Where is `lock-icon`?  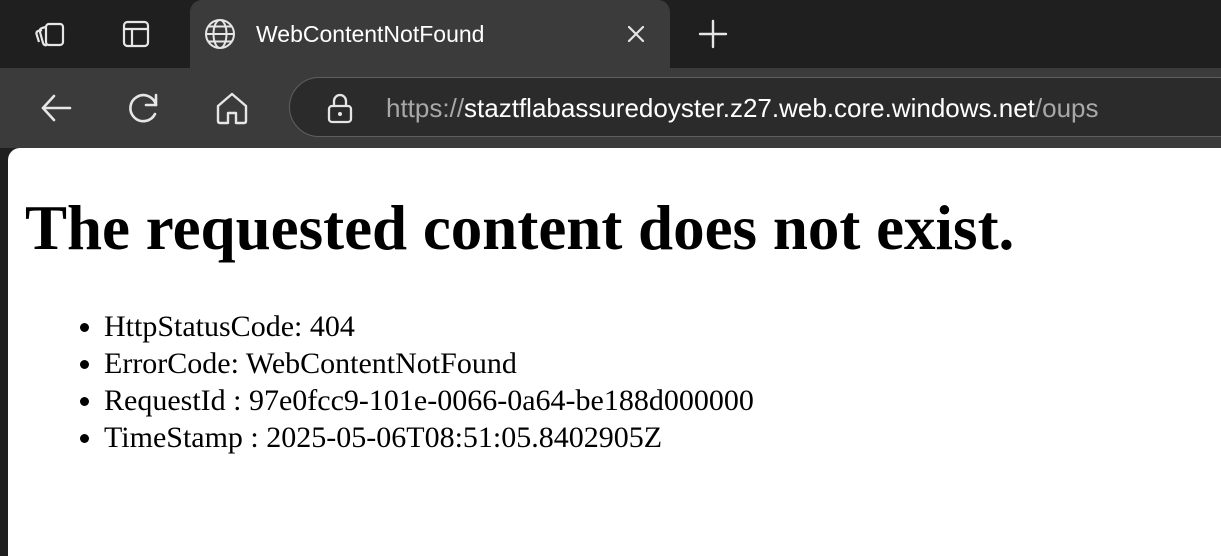 lock-icon is located at coordinates (340, 108).